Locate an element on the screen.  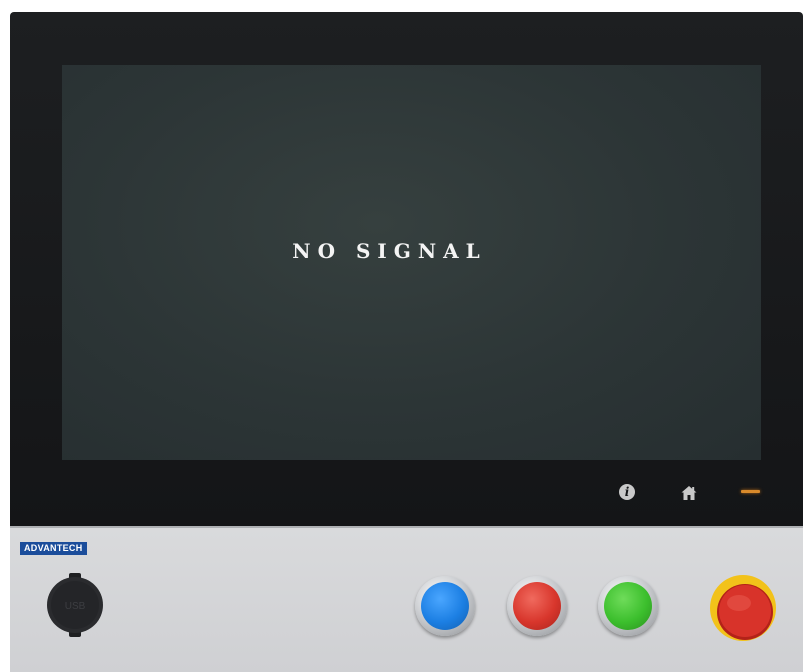
emergency-stop-button is located at coordinates (743, 607).